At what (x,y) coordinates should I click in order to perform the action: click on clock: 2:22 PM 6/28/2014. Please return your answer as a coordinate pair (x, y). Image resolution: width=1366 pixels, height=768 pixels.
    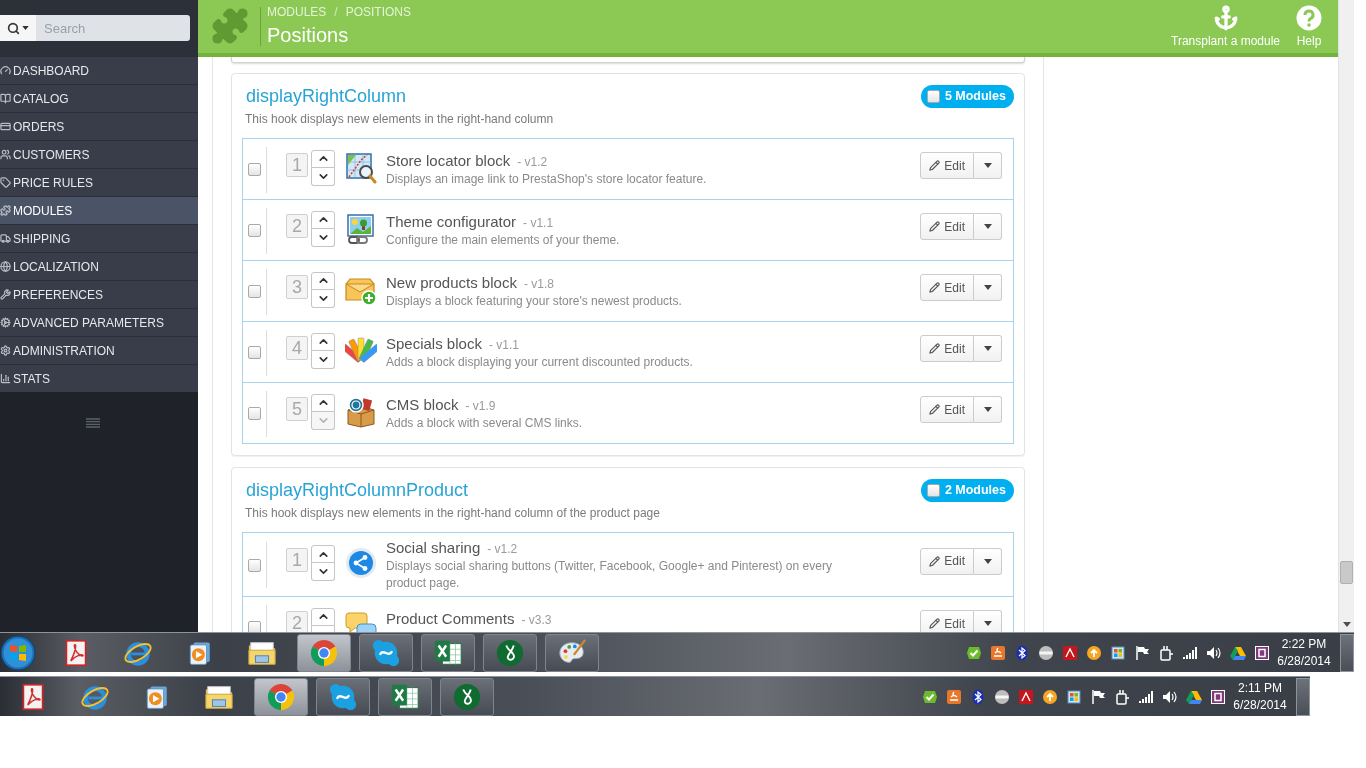
    Looking at the image, I should click on (1304, 652).